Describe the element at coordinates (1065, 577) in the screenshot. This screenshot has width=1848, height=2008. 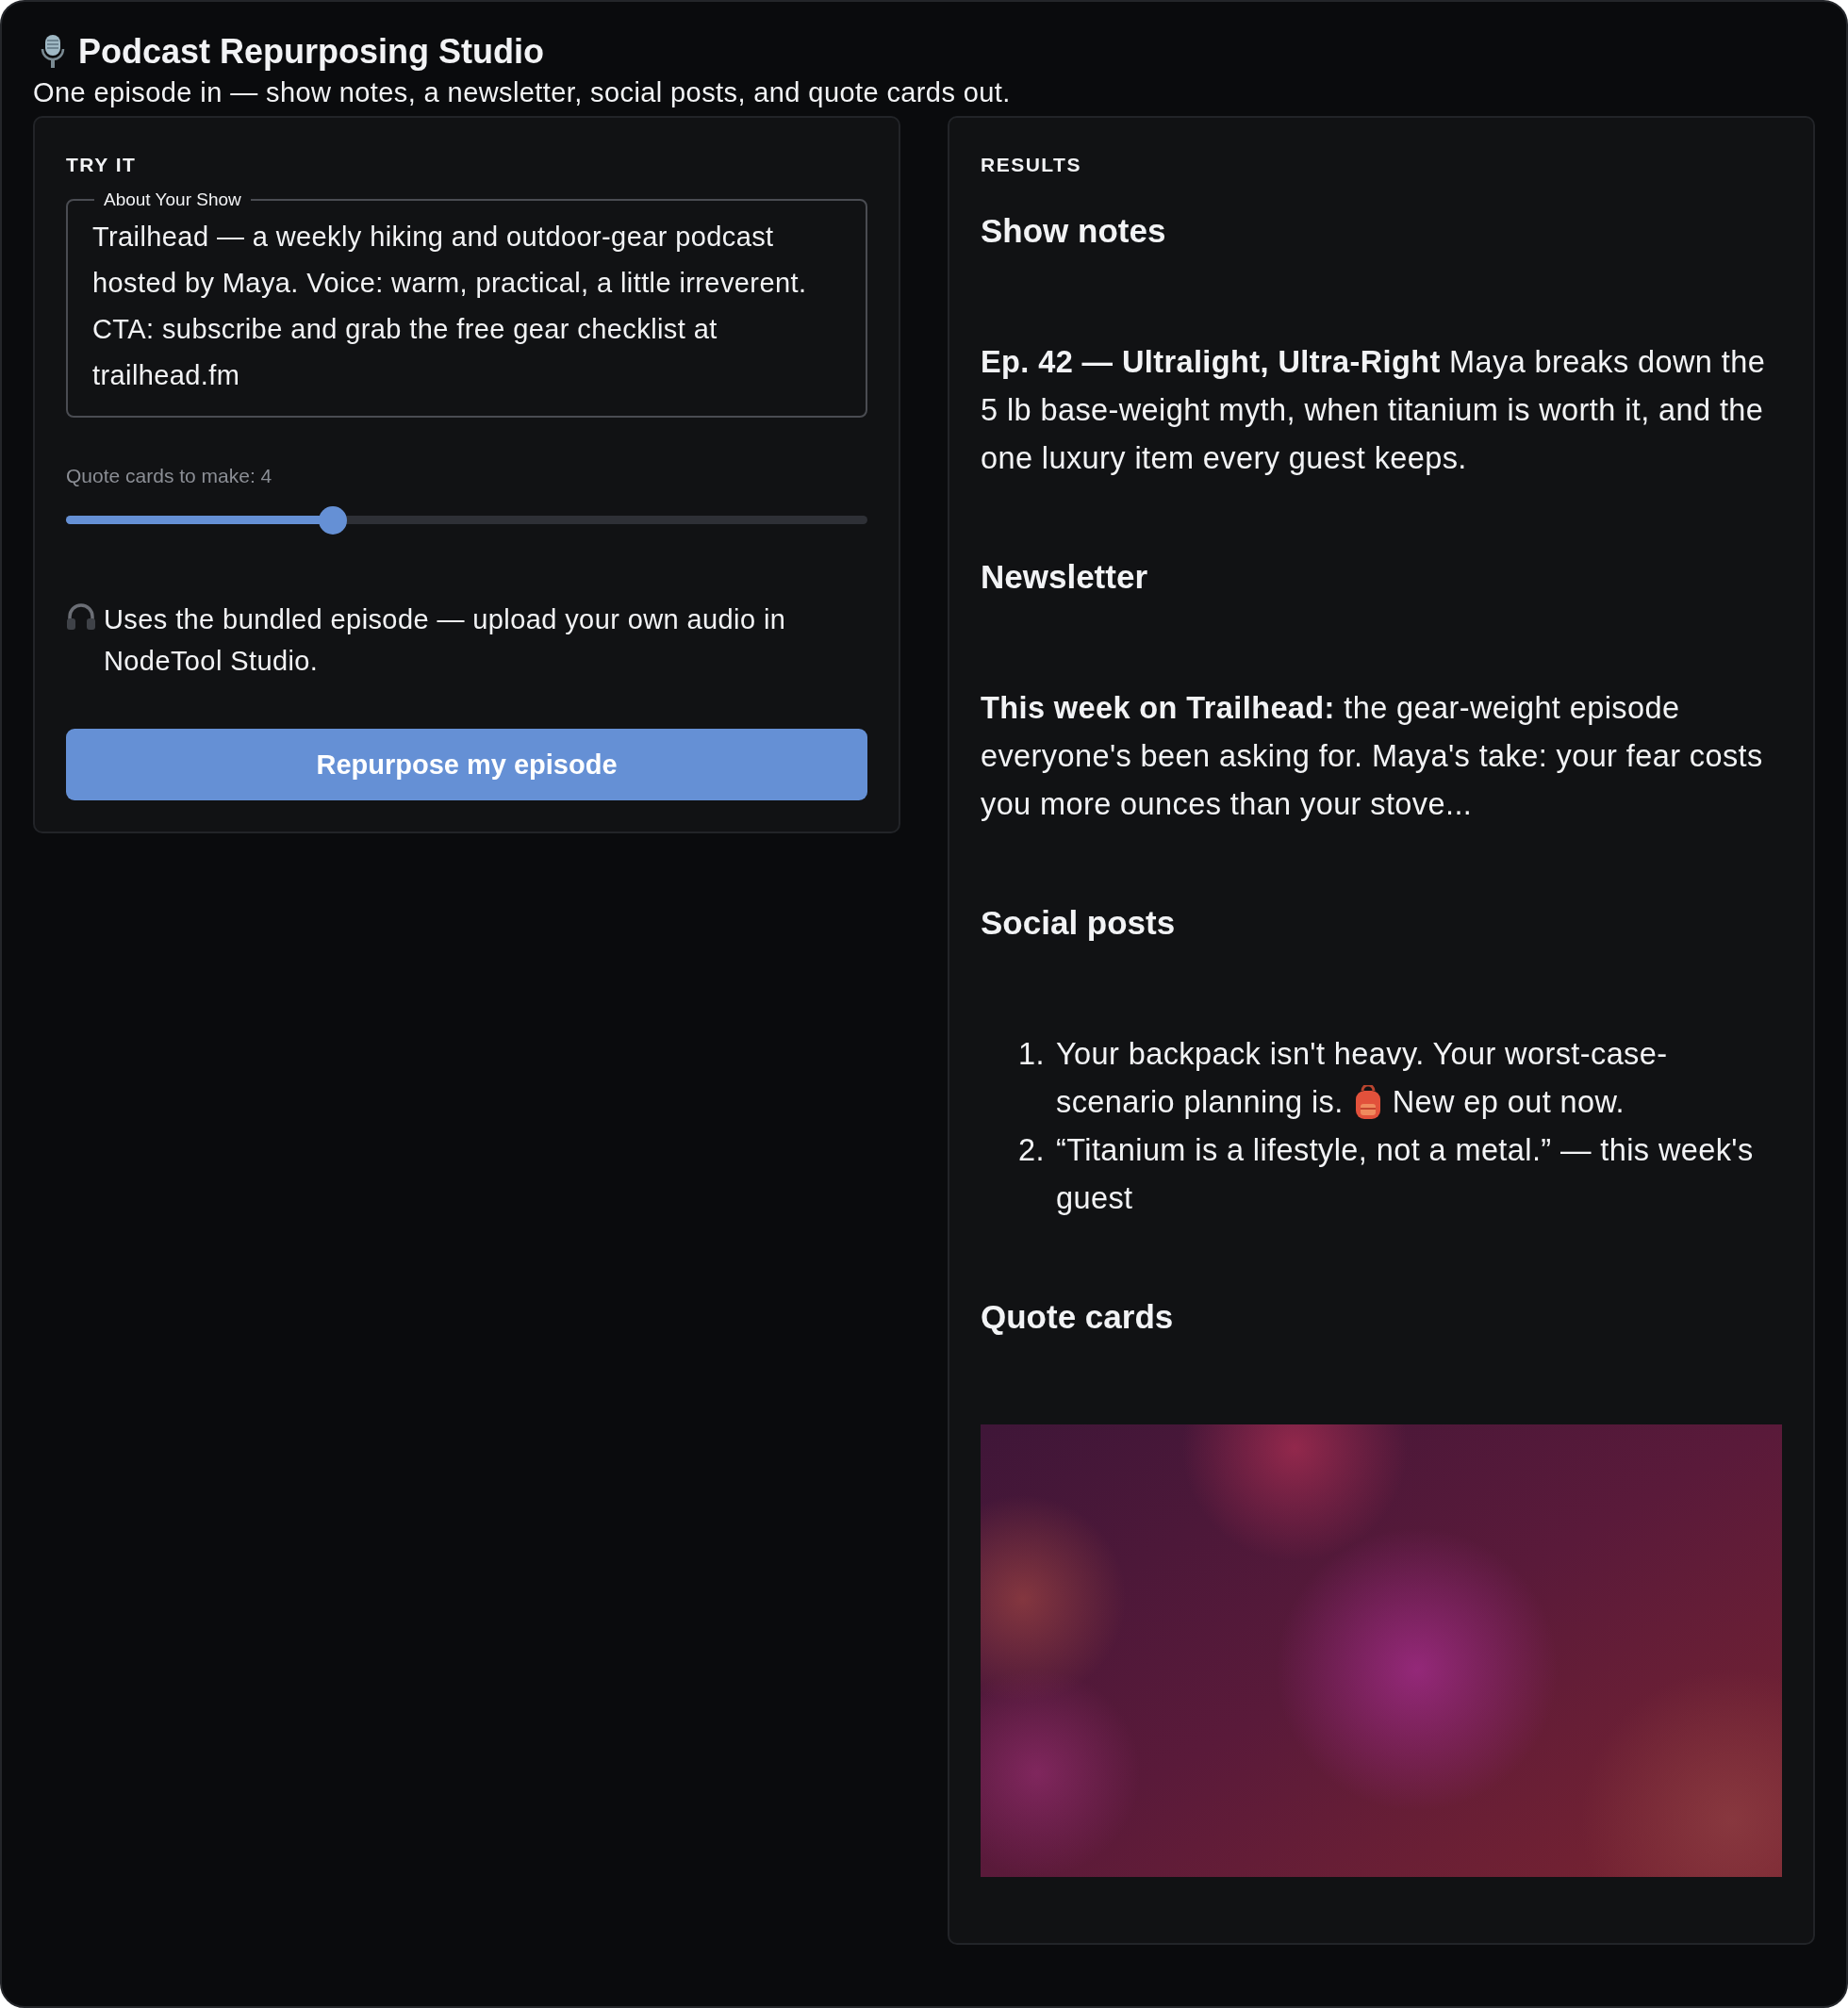
I see `section-heading: Newsletter` at that location.